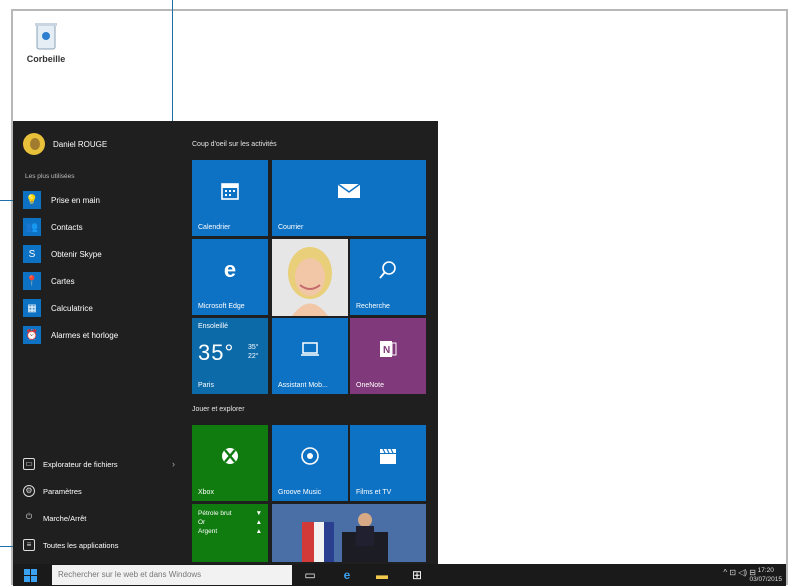  Describe the element at coordinates (291, 227) in the screenshot. I see `tile-label: Courrier` at that location.